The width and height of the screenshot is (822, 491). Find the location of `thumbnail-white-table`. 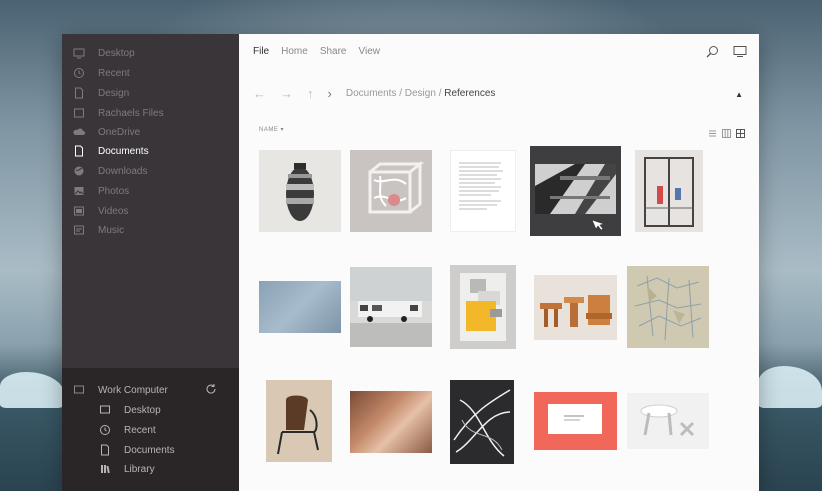

thumbnail-white-table is located at coordinates (668, 421).